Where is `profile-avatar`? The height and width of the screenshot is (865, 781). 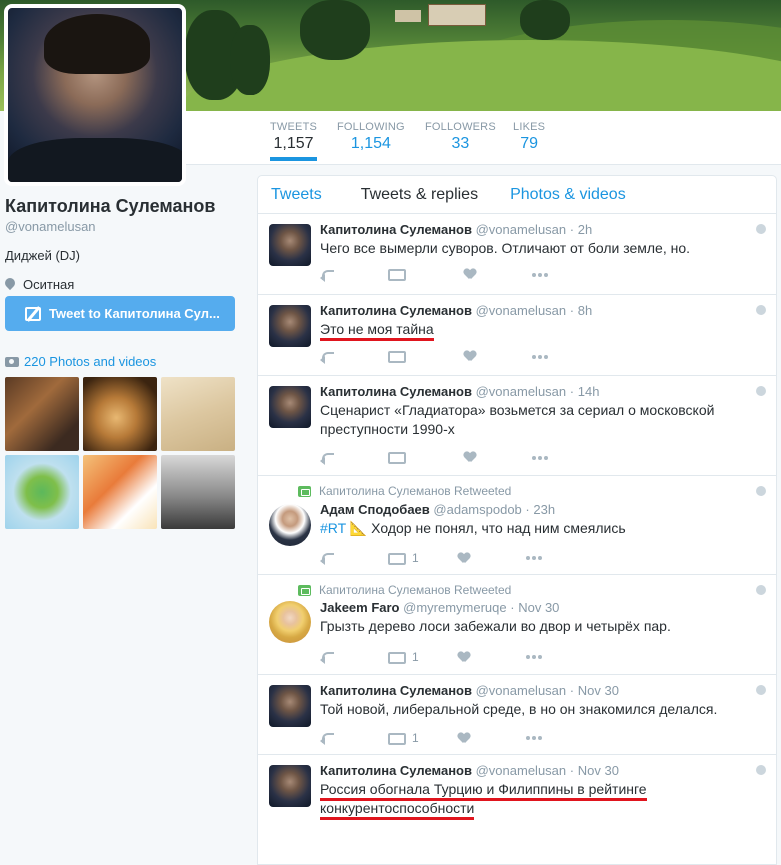 profile-avatar is located at coordinates (95, 95).